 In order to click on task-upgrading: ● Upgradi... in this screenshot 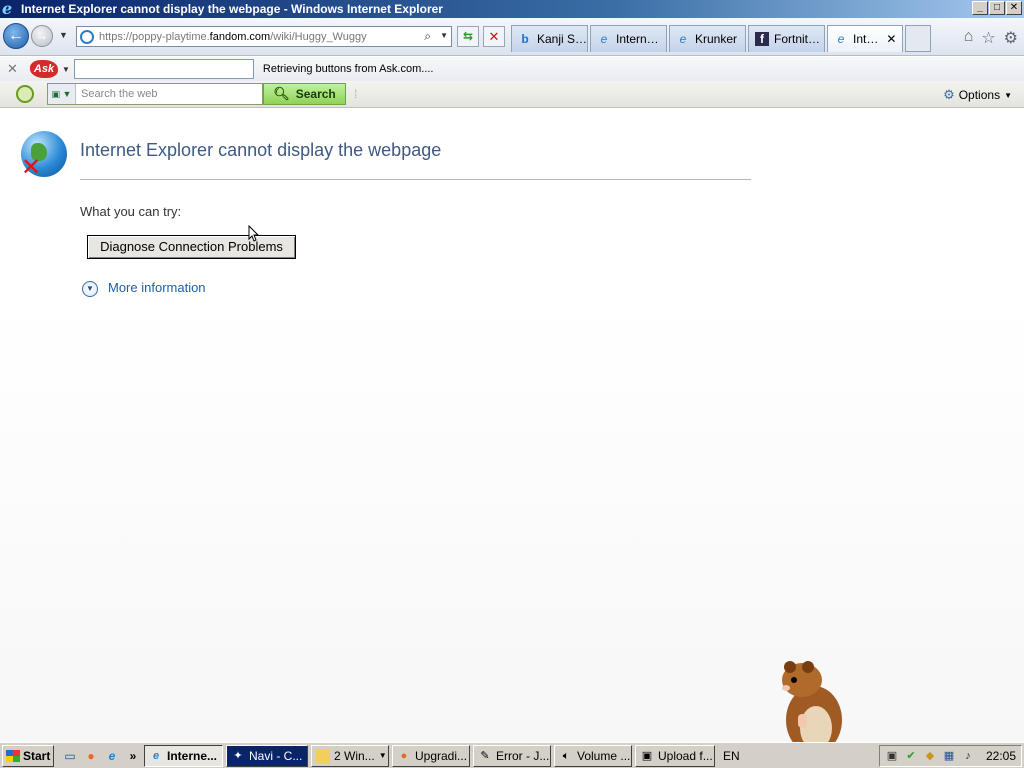, I will do `click(431, 755)`.